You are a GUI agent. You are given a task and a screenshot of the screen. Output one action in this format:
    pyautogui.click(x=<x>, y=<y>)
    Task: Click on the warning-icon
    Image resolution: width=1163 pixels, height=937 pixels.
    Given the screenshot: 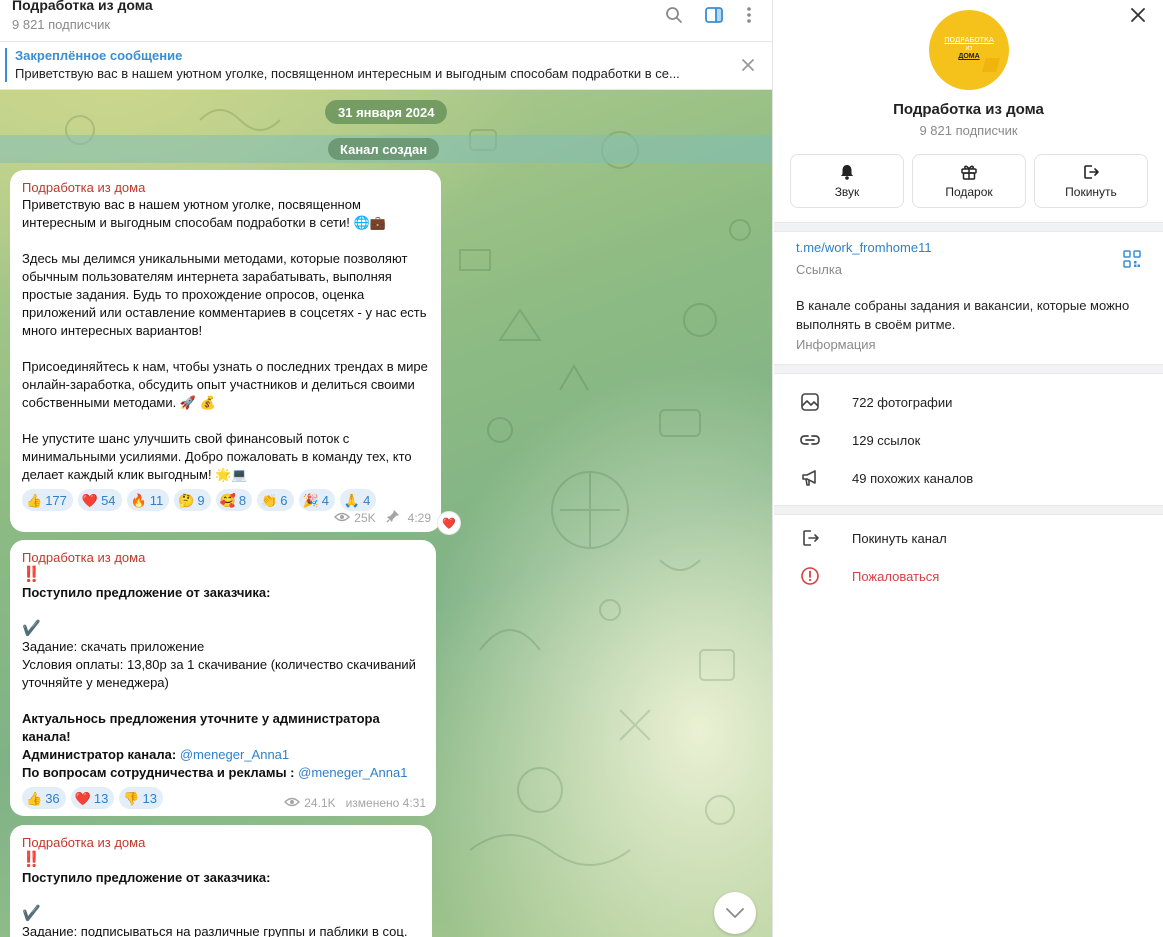 What is the action you would take?
    pyautogui.click(x=810, y=576)
    